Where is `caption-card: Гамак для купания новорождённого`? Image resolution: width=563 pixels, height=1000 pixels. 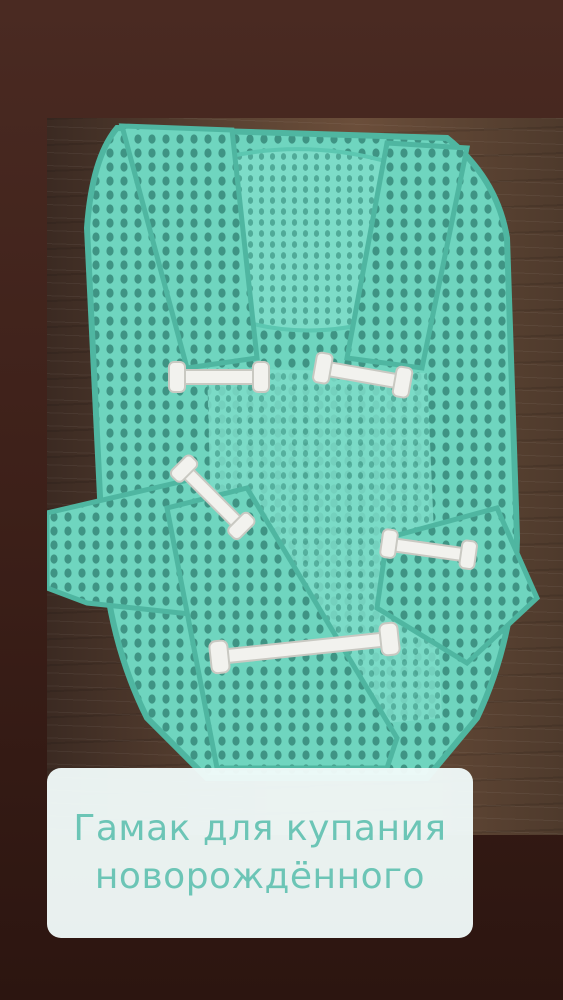 caption-card: Гамак для купания новорождённого is located at coordinates (260, 853).